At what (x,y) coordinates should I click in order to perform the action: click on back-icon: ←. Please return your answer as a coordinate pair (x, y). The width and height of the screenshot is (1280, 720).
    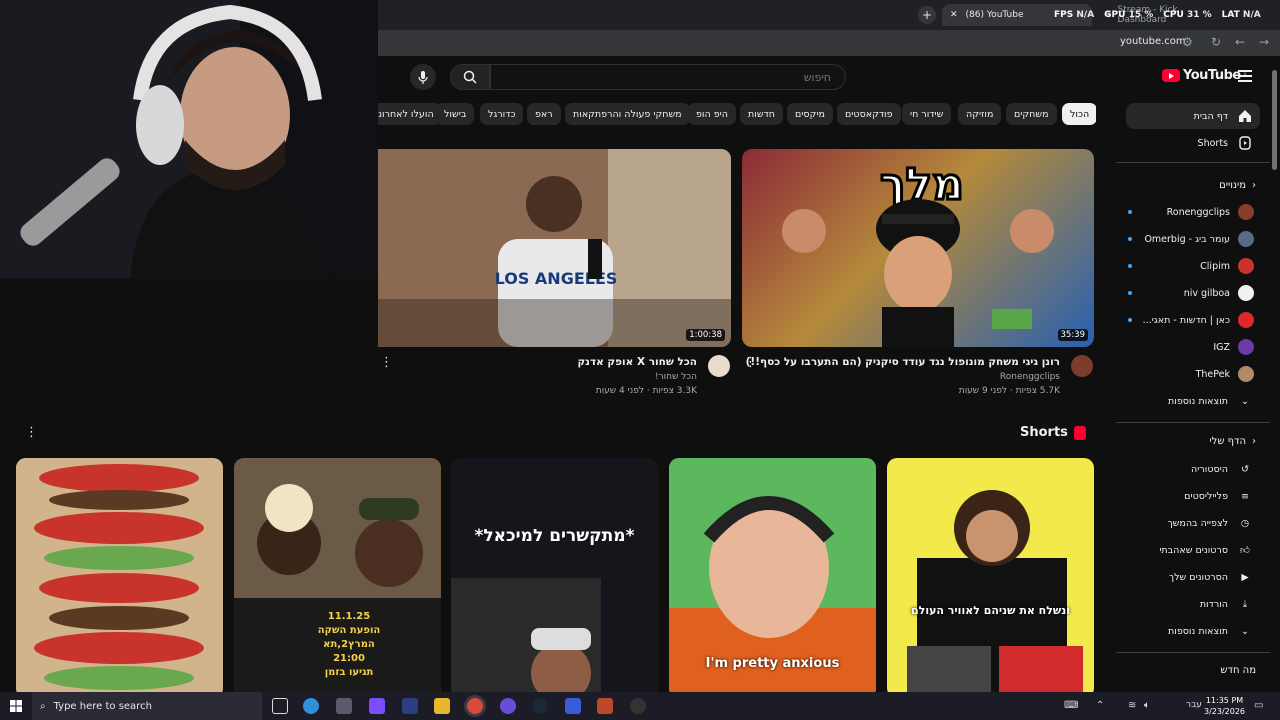
    Looking at the image, I should click on (1240, 42).